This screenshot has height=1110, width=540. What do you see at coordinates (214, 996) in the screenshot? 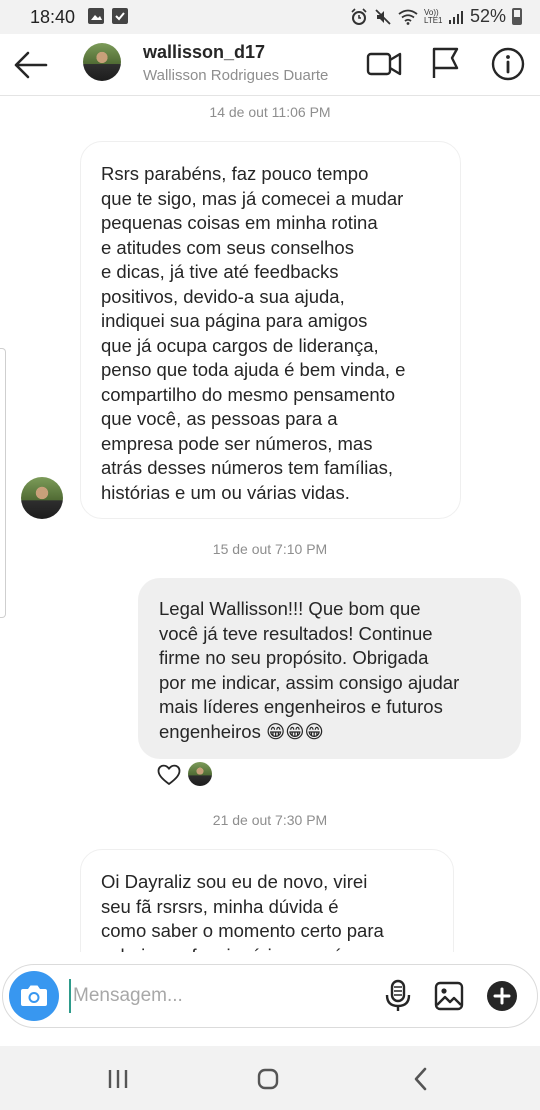
I see `message-input` at bounding box center [214, 996].